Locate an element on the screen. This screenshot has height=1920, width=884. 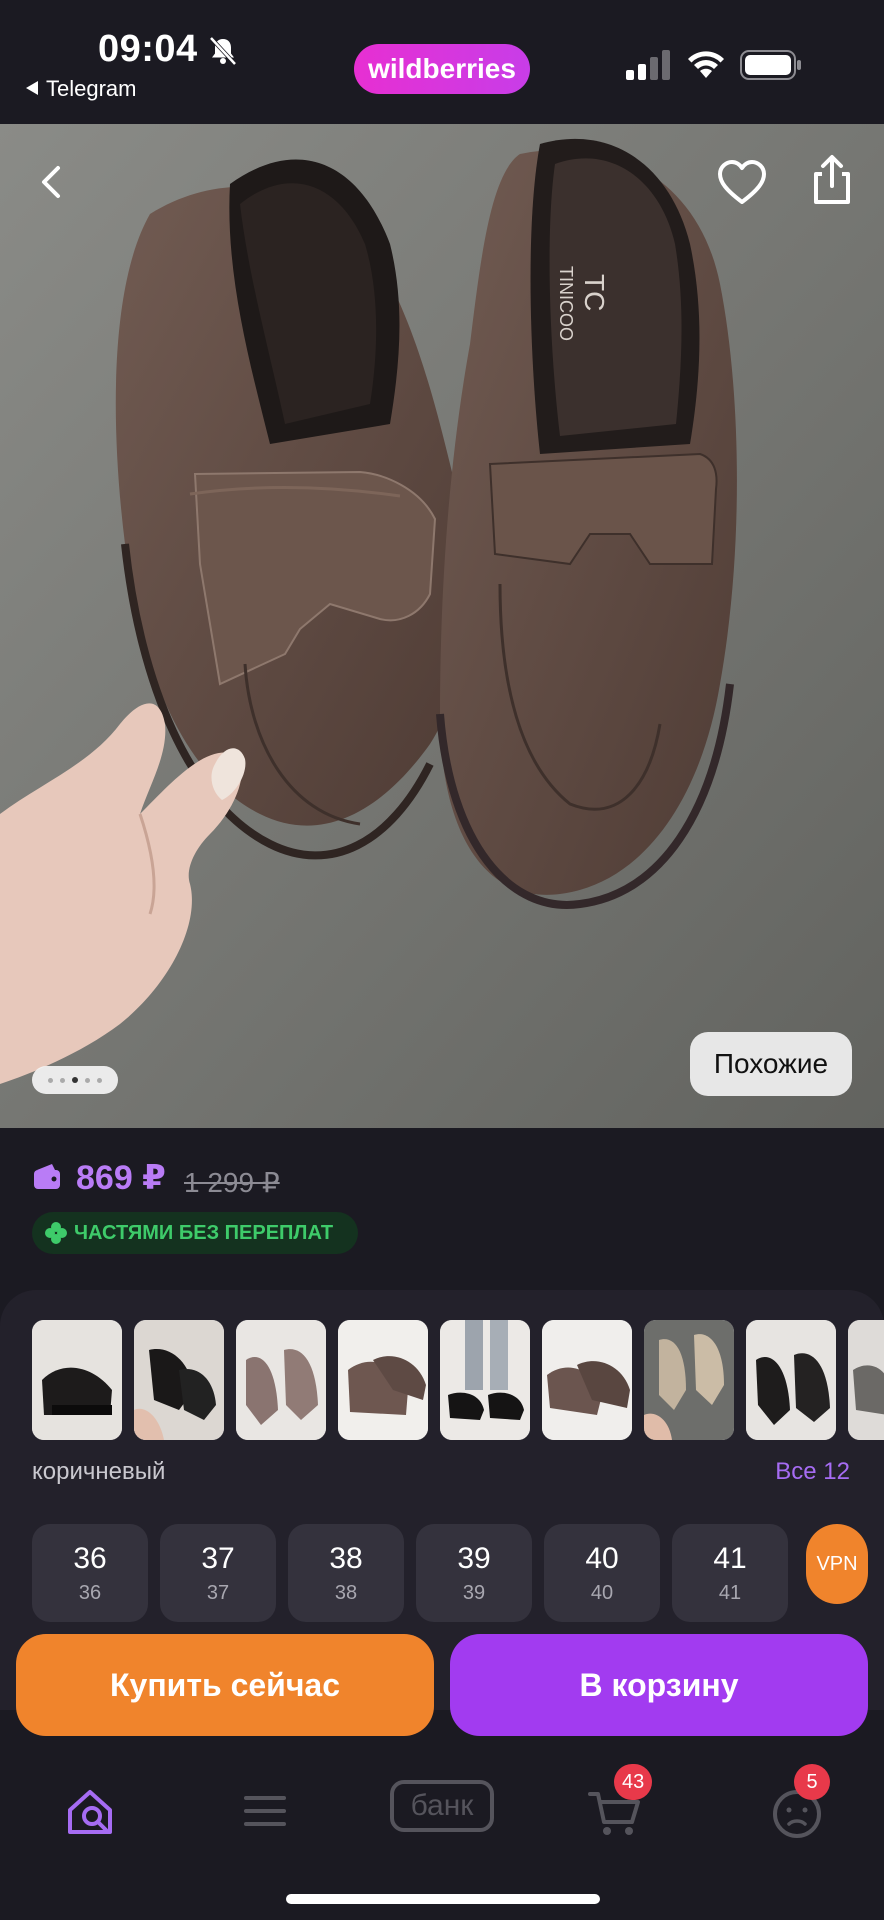
price-section: 869 ₽ 1 299 ₽ ЧАСТЯМИ БЕЗ ПЕРЕПЛАТ is located at coordinates (442, 1203).